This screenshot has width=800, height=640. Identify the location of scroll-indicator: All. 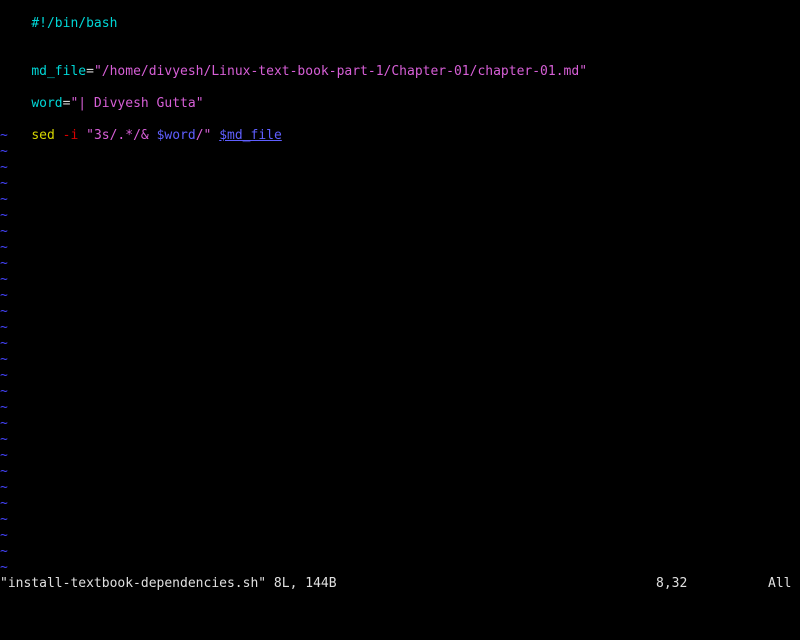
(780, 583).